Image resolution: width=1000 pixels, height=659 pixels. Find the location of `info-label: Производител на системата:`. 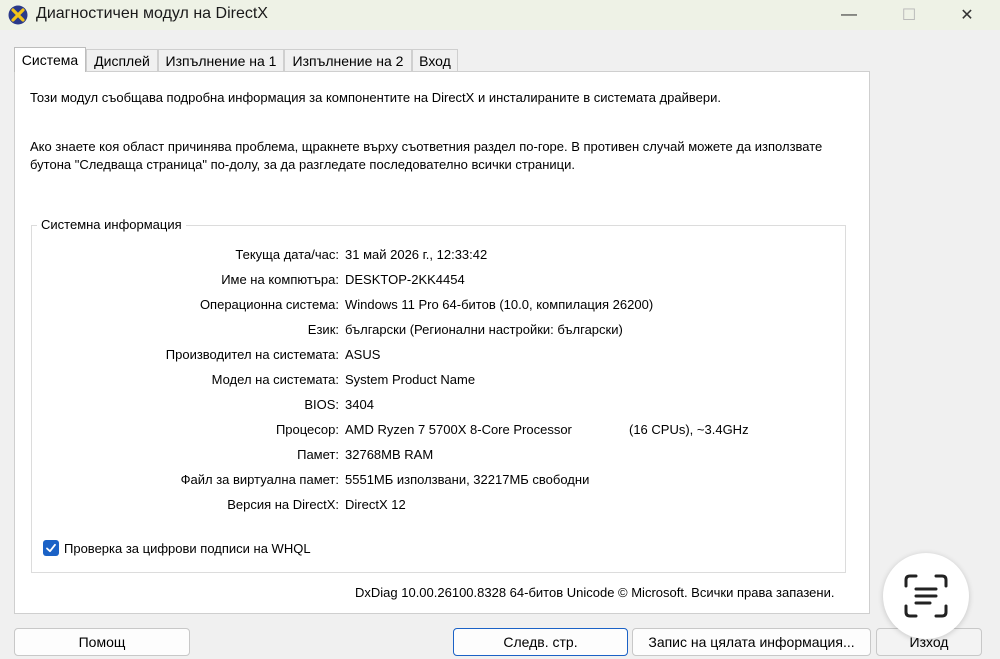

info-label: Производител на системата: is located at coordinates (252, 354).